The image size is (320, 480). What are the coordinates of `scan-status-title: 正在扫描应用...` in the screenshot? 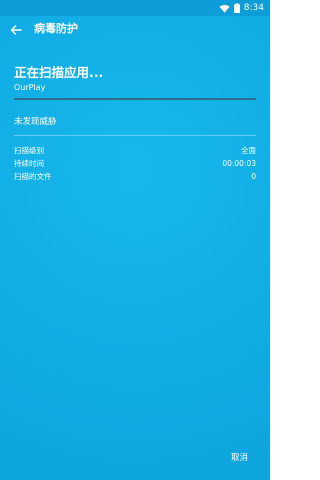 It's located at (59, 72).